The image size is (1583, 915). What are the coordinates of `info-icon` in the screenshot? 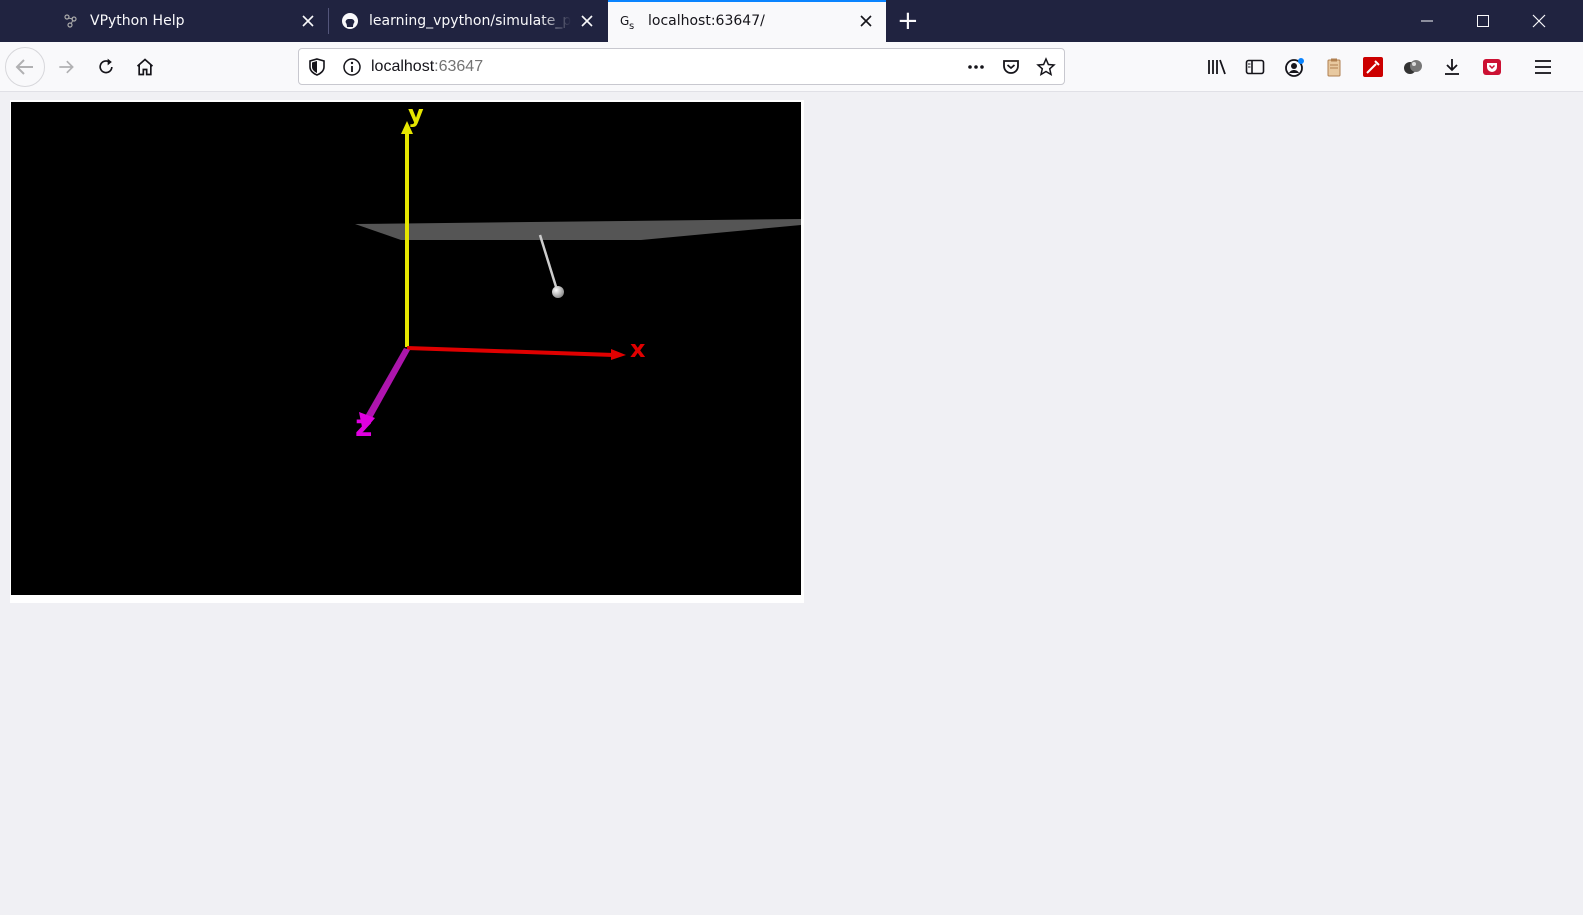 It's located at (352, 67).